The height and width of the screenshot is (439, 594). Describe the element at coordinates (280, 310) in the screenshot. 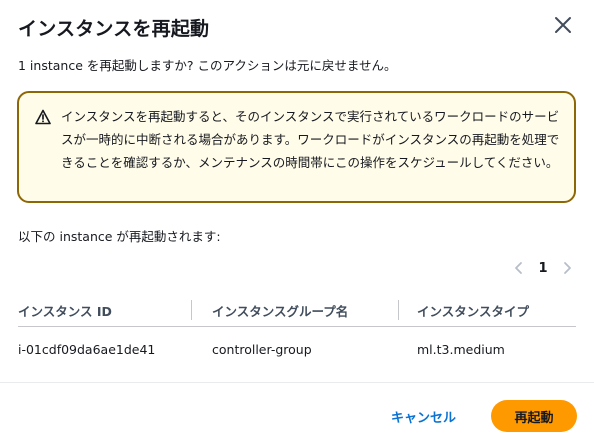

I see `column-header-instance-group: インスタンスグループ名` at that location.